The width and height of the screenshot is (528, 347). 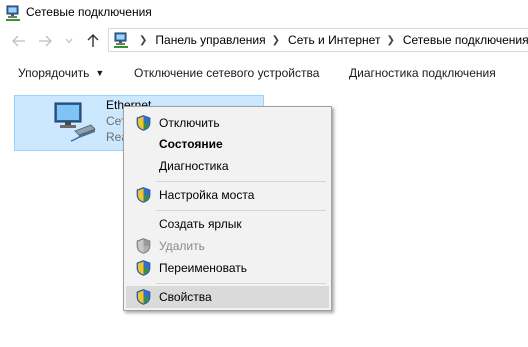 I want to click on menu-item-bridge: Настройка моста, so click(x=227, y=195).